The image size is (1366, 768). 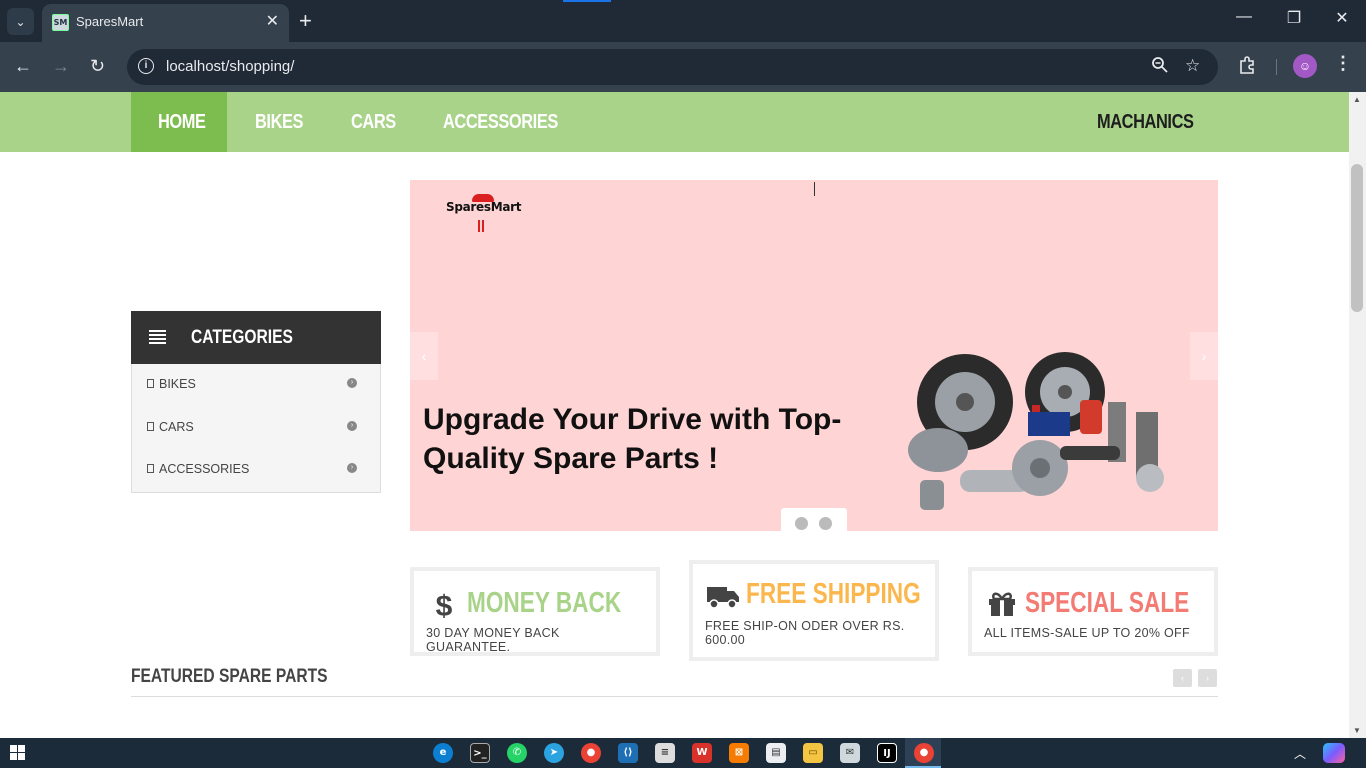 What do you see at coordinates (544, 603) in the screenshot?
I see `feature-title: MONEY BACK` at bounding box center [544, 603].